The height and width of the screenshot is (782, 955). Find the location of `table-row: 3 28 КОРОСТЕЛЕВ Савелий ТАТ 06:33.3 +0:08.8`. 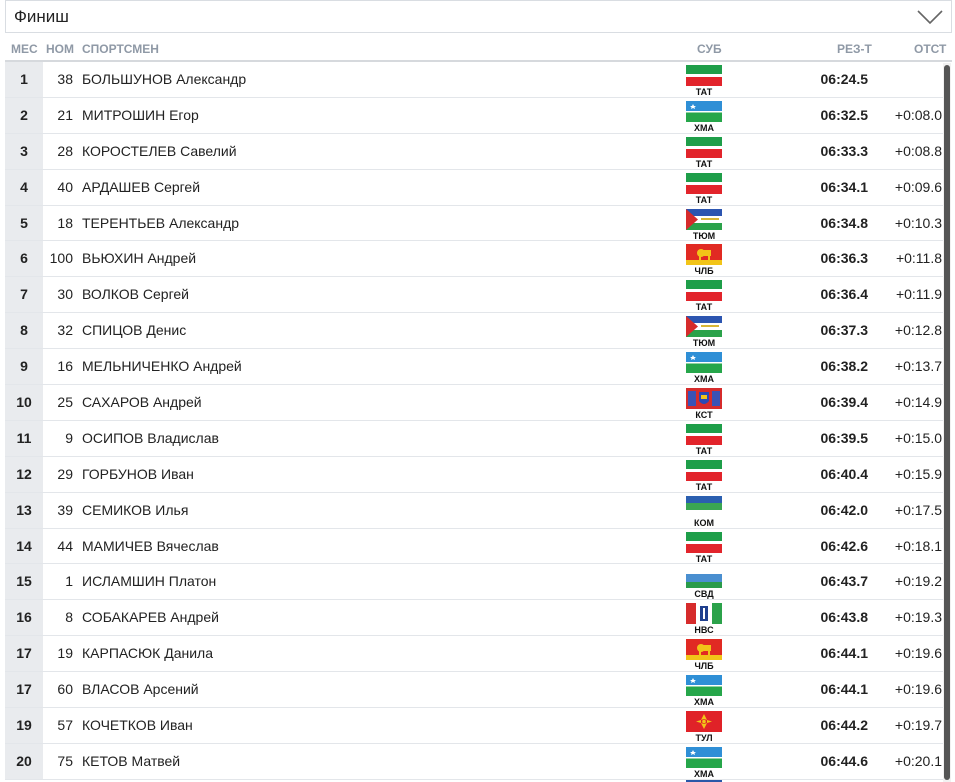

table-row: 3 28 КОРОСТЕЛЕВ Савелий ТАТ 06:33.3 +0:08.8 is located at coordinates (475, 151).